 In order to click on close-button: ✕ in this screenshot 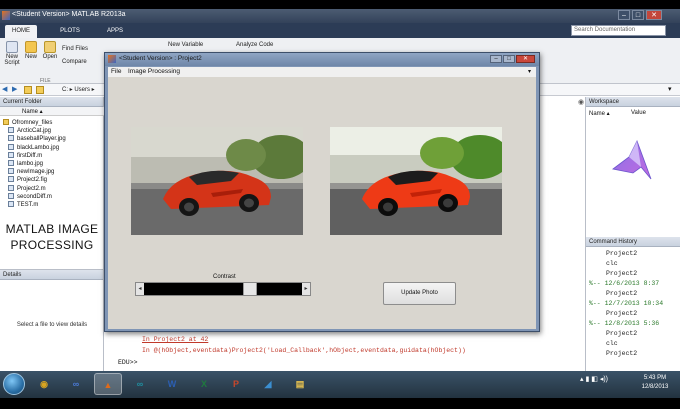, I will do `click(654, 15)`.